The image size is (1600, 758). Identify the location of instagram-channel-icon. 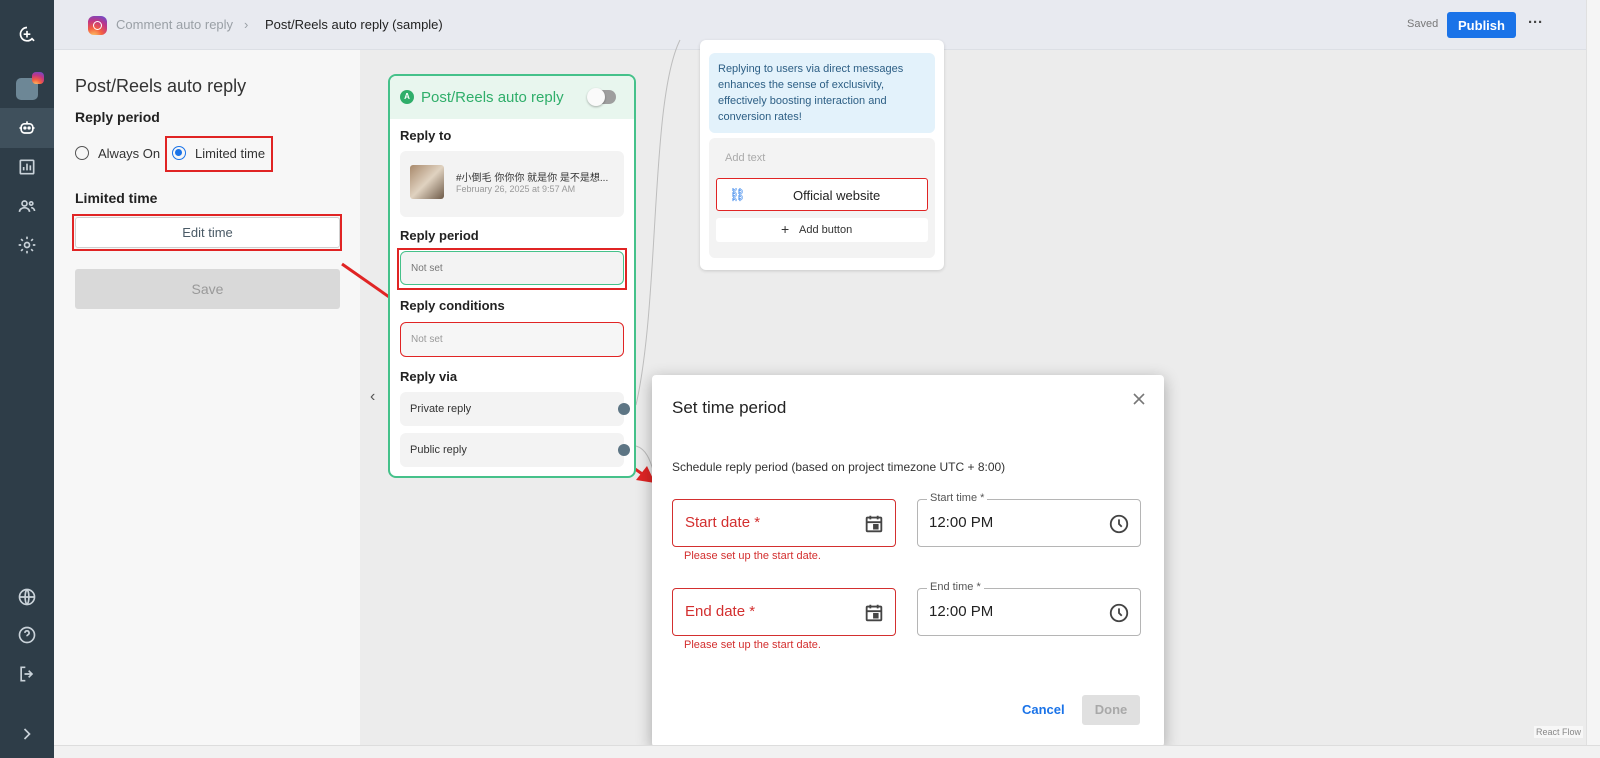
(28, 88).